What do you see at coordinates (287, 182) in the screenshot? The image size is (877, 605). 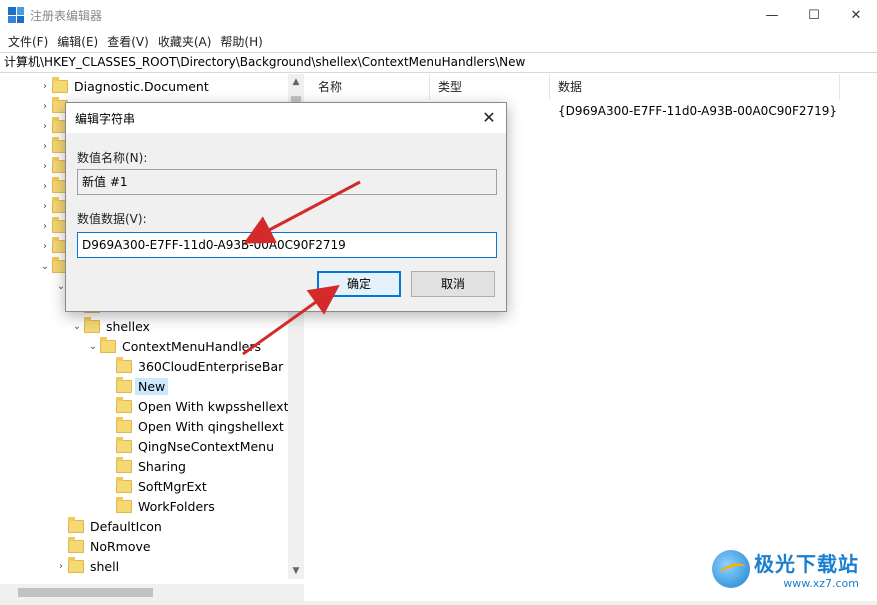 I see `value-name-field: 新值 #1` at bounding box center [287, 182].